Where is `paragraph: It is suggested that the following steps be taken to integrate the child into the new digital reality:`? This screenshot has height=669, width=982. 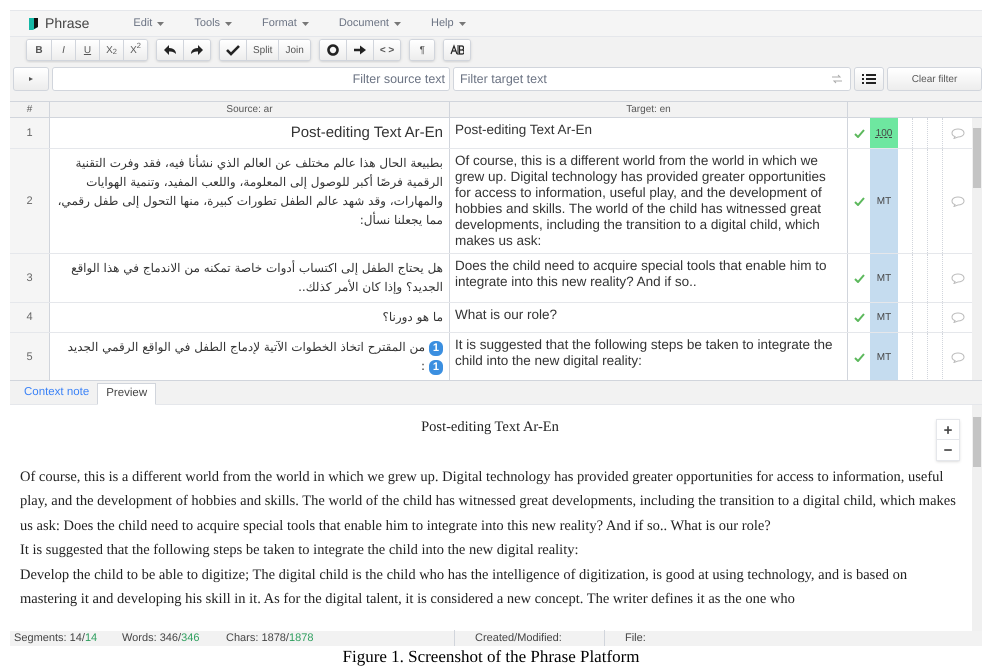
paragraph: It is suggested that the following steps be taken to integrate the child into the new digital reality: is located at coordinates (300, 550).